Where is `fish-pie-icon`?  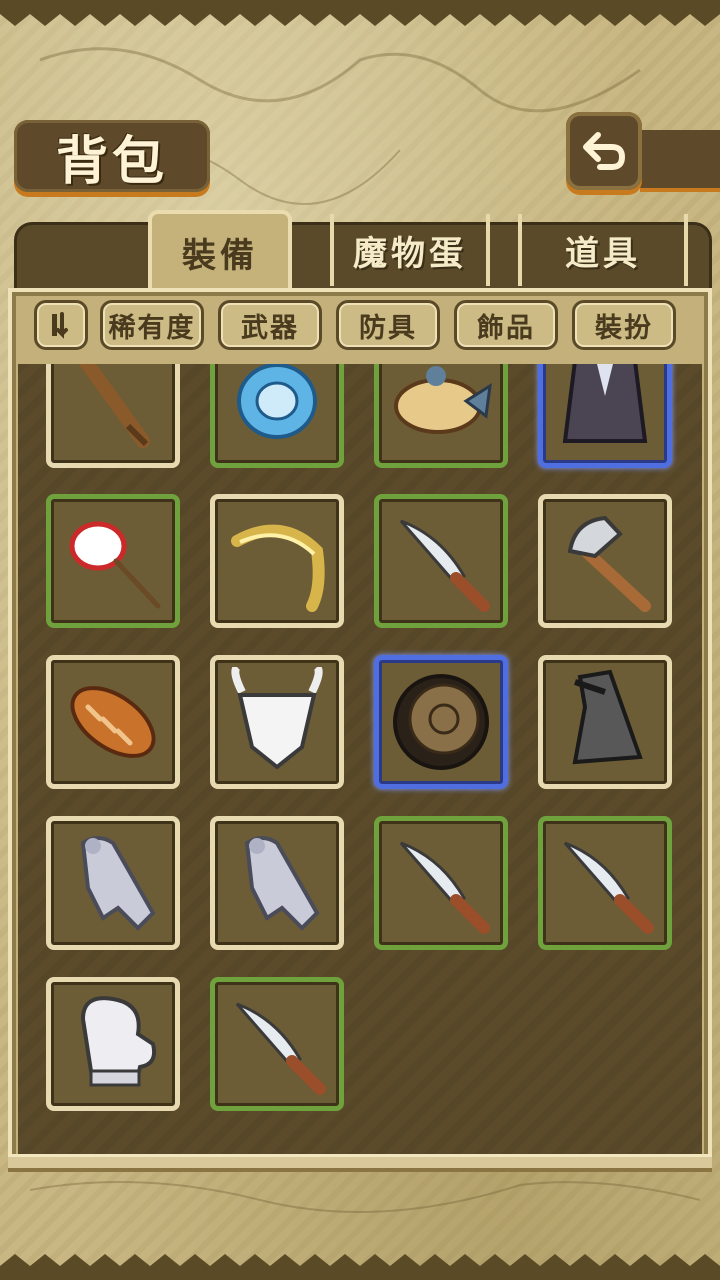
fish-pie-icon is located at coordinates (443, 400).